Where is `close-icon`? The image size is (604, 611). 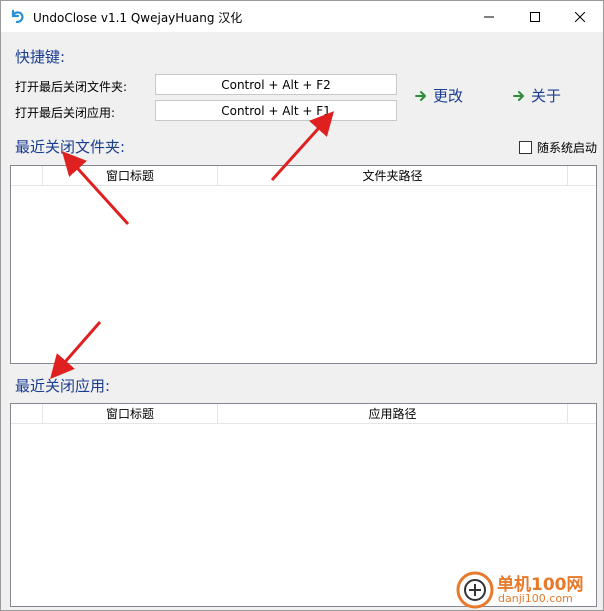
close-icon is located at coordinates (580, 16).